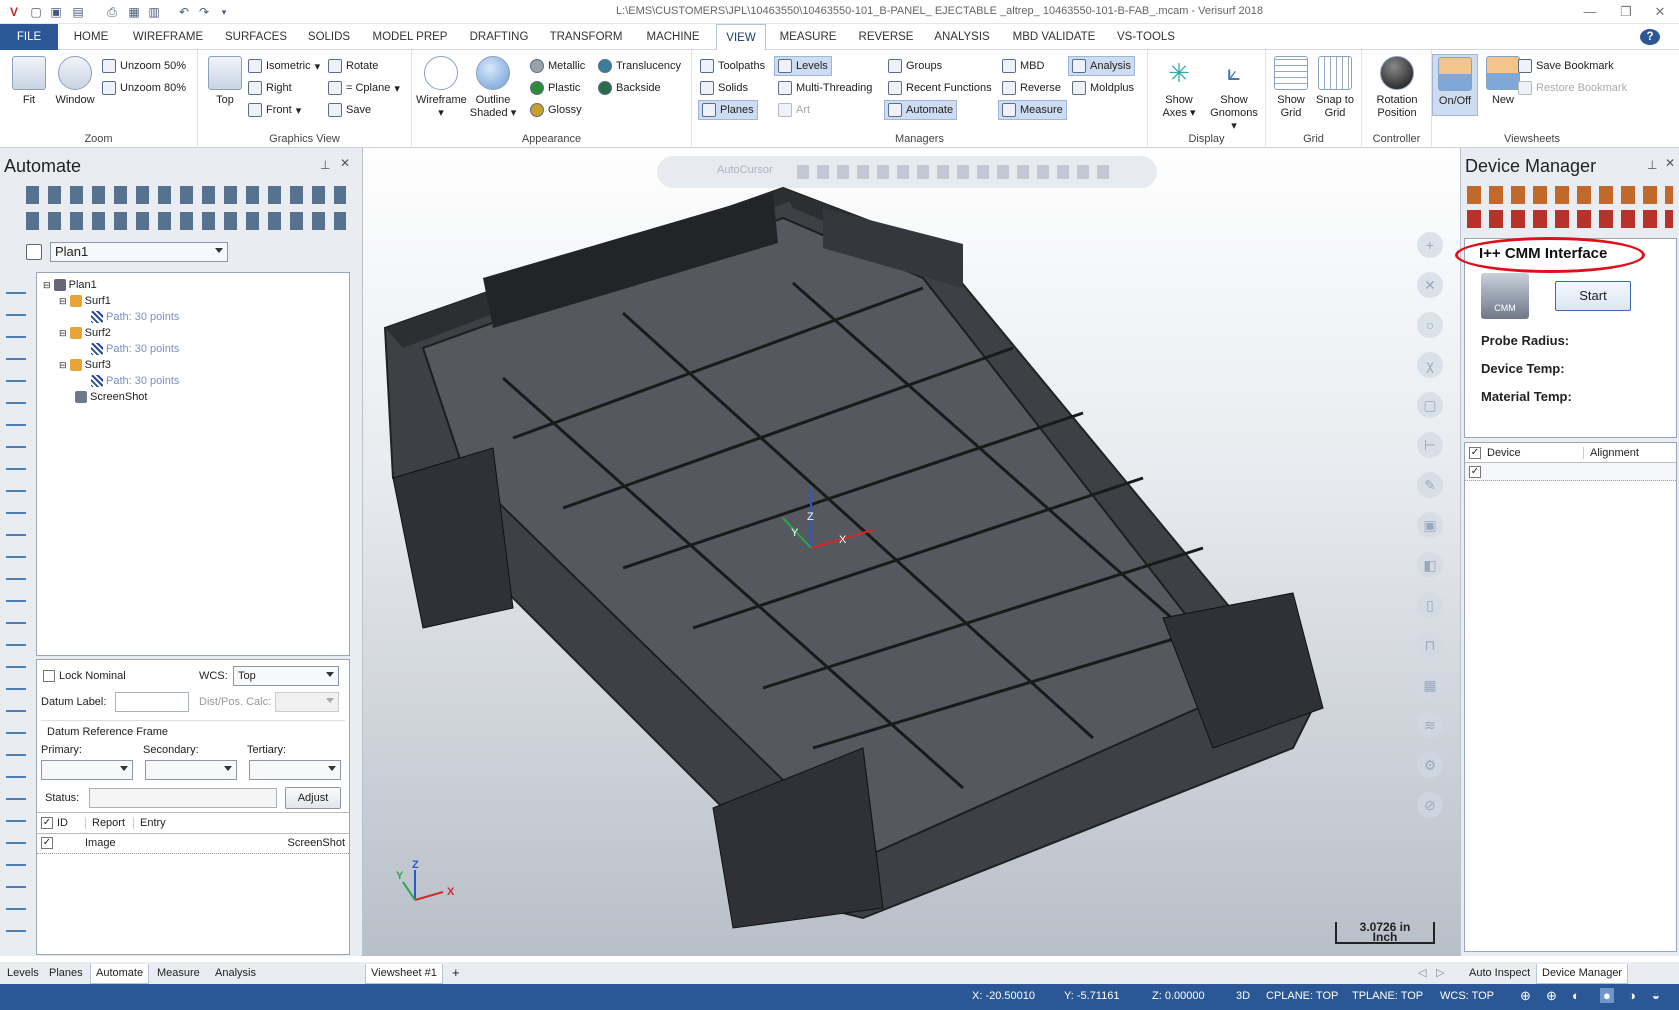 The width and height of the screenshot is (1679, 1010). I want to click on dist-pos-select, so click(307, 702).